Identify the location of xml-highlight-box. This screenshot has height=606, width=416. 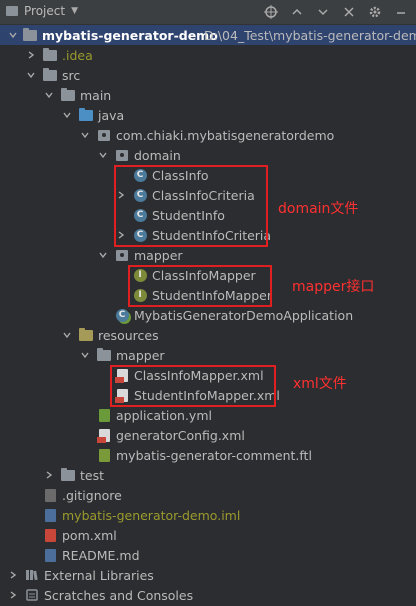
(193, 386).